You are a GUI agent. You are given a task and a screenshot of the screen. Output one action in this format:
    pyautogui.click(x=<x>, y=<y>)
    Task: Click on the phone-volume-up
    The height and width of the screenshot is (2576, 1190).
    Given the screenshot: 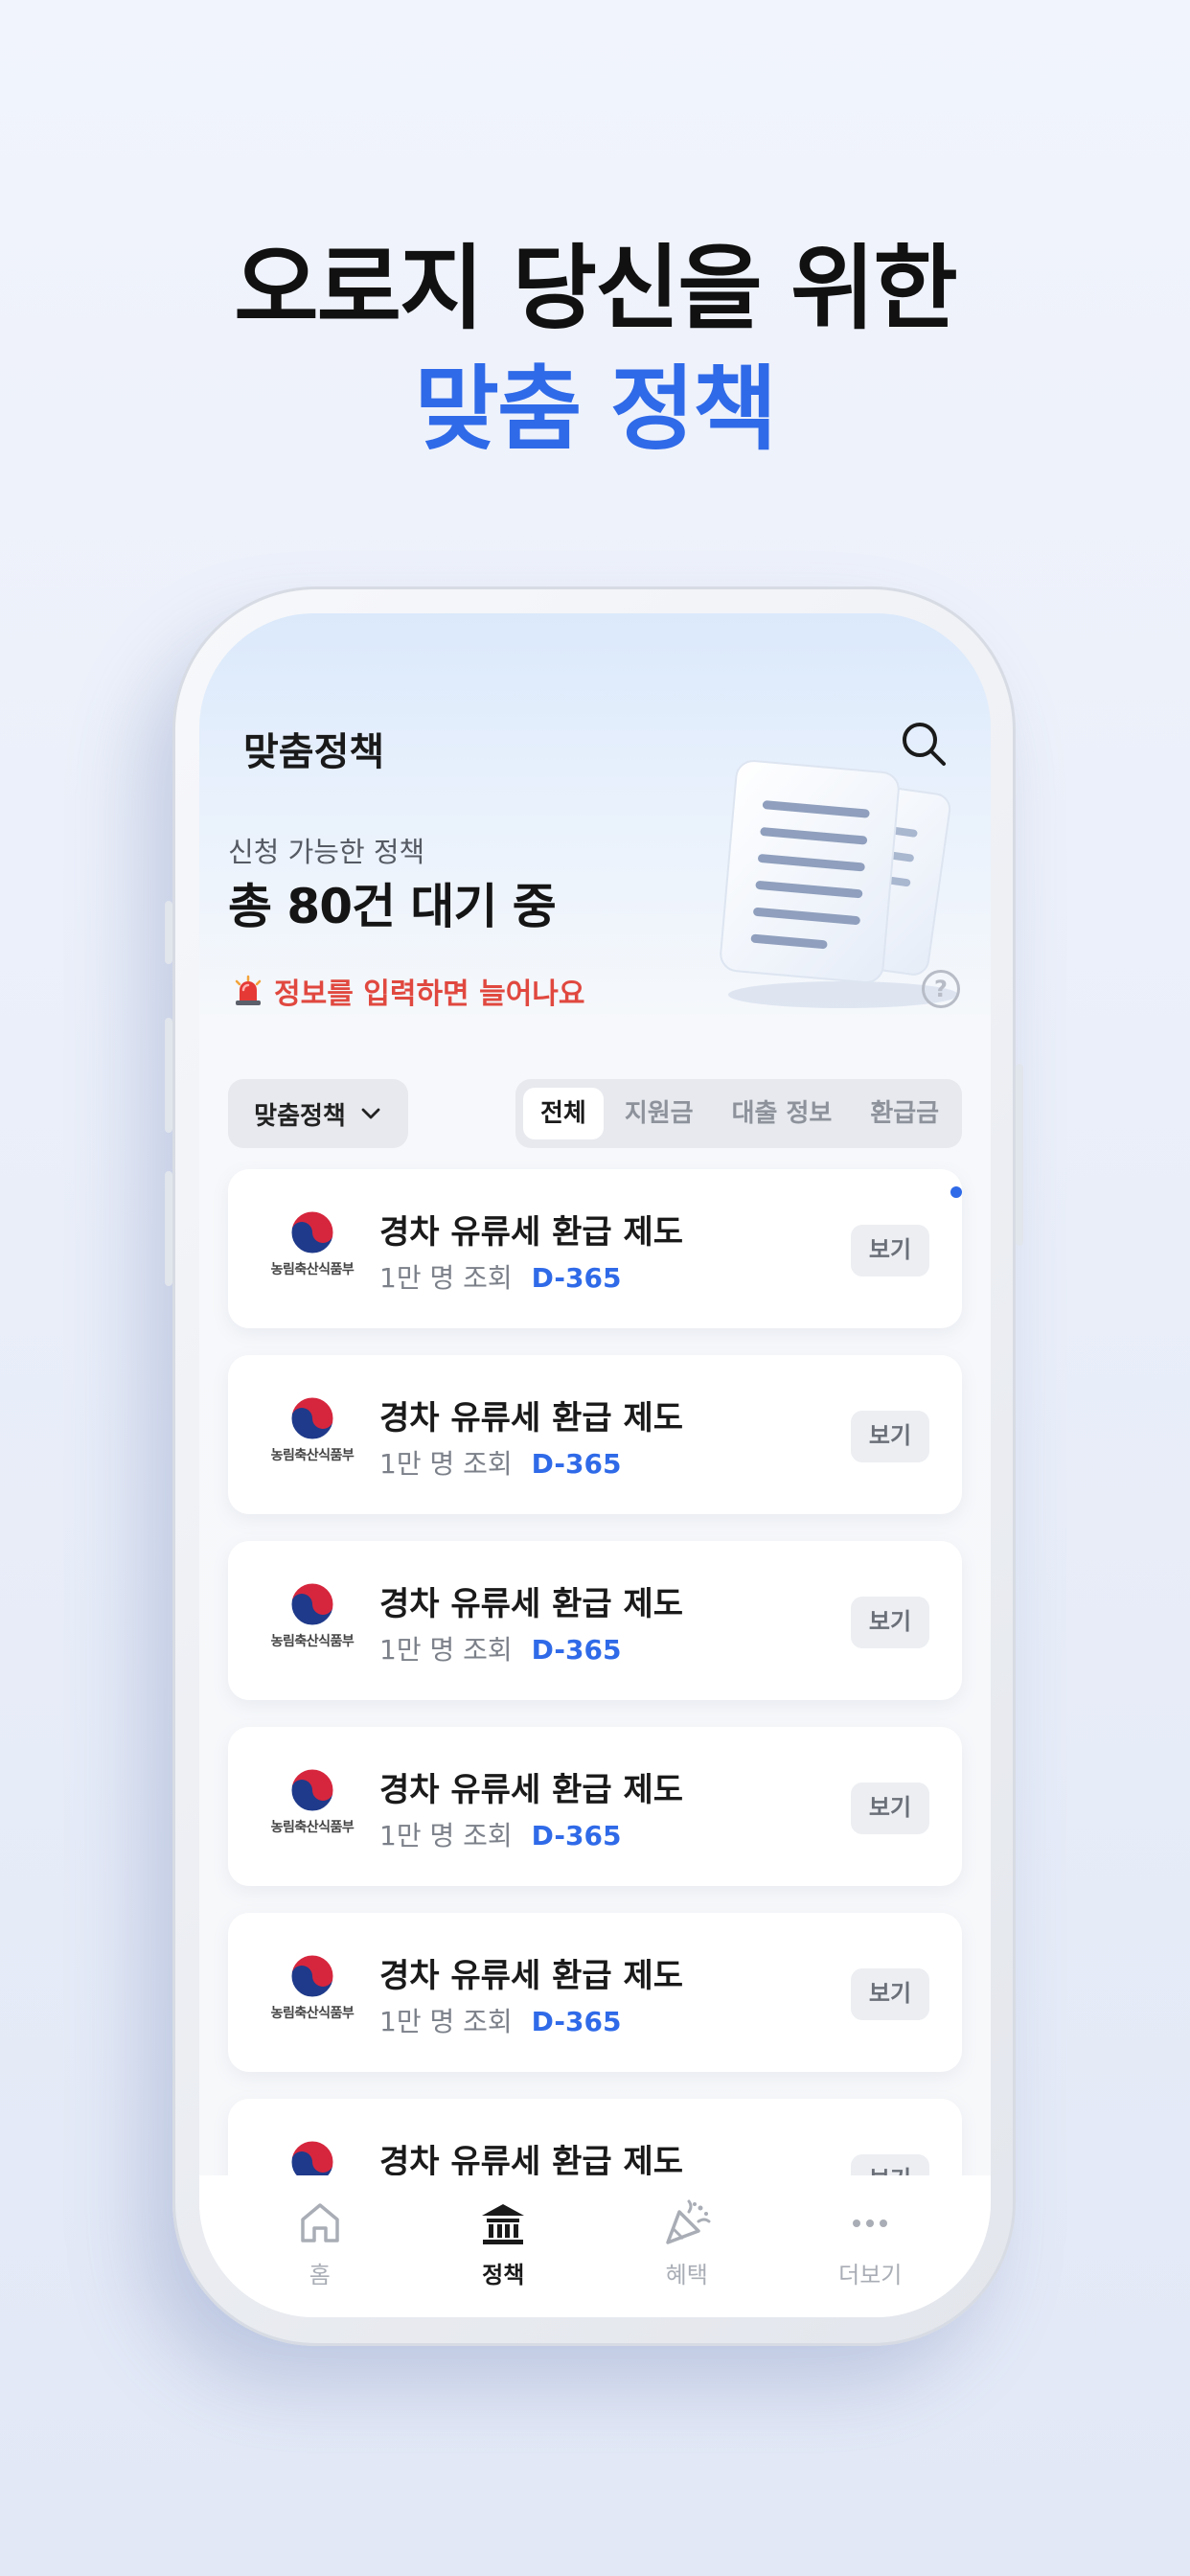 What is the action you would take?
    pyautogui.click(x=168, y=1075)
    